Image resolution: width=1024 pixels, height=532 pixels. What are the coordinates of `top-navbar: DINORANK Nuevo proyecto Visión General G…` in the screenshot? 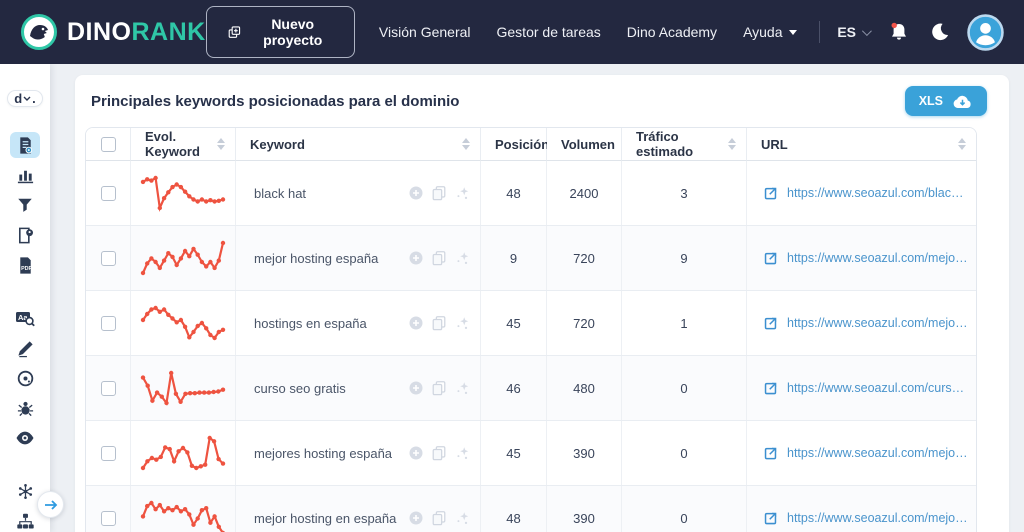 It's located at (512, 32).